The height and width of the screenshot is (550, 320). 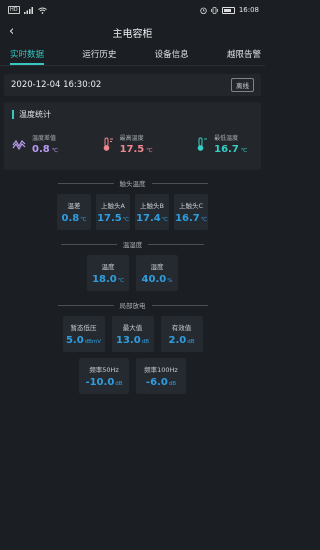 What do you see at coordinates (104, 376) in the screenshot?
I see `frequency-50hz-tile: 频率50Hz -10.0dB` at bounding box center [104, 376].